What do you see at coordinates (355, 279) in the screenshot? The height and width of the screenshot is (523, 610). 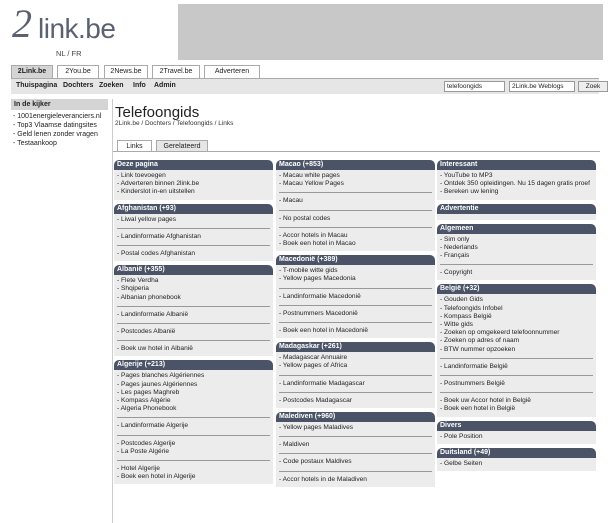 I see `link-item: - Yellow pages Macedonia` at bounding box center [355, 279].